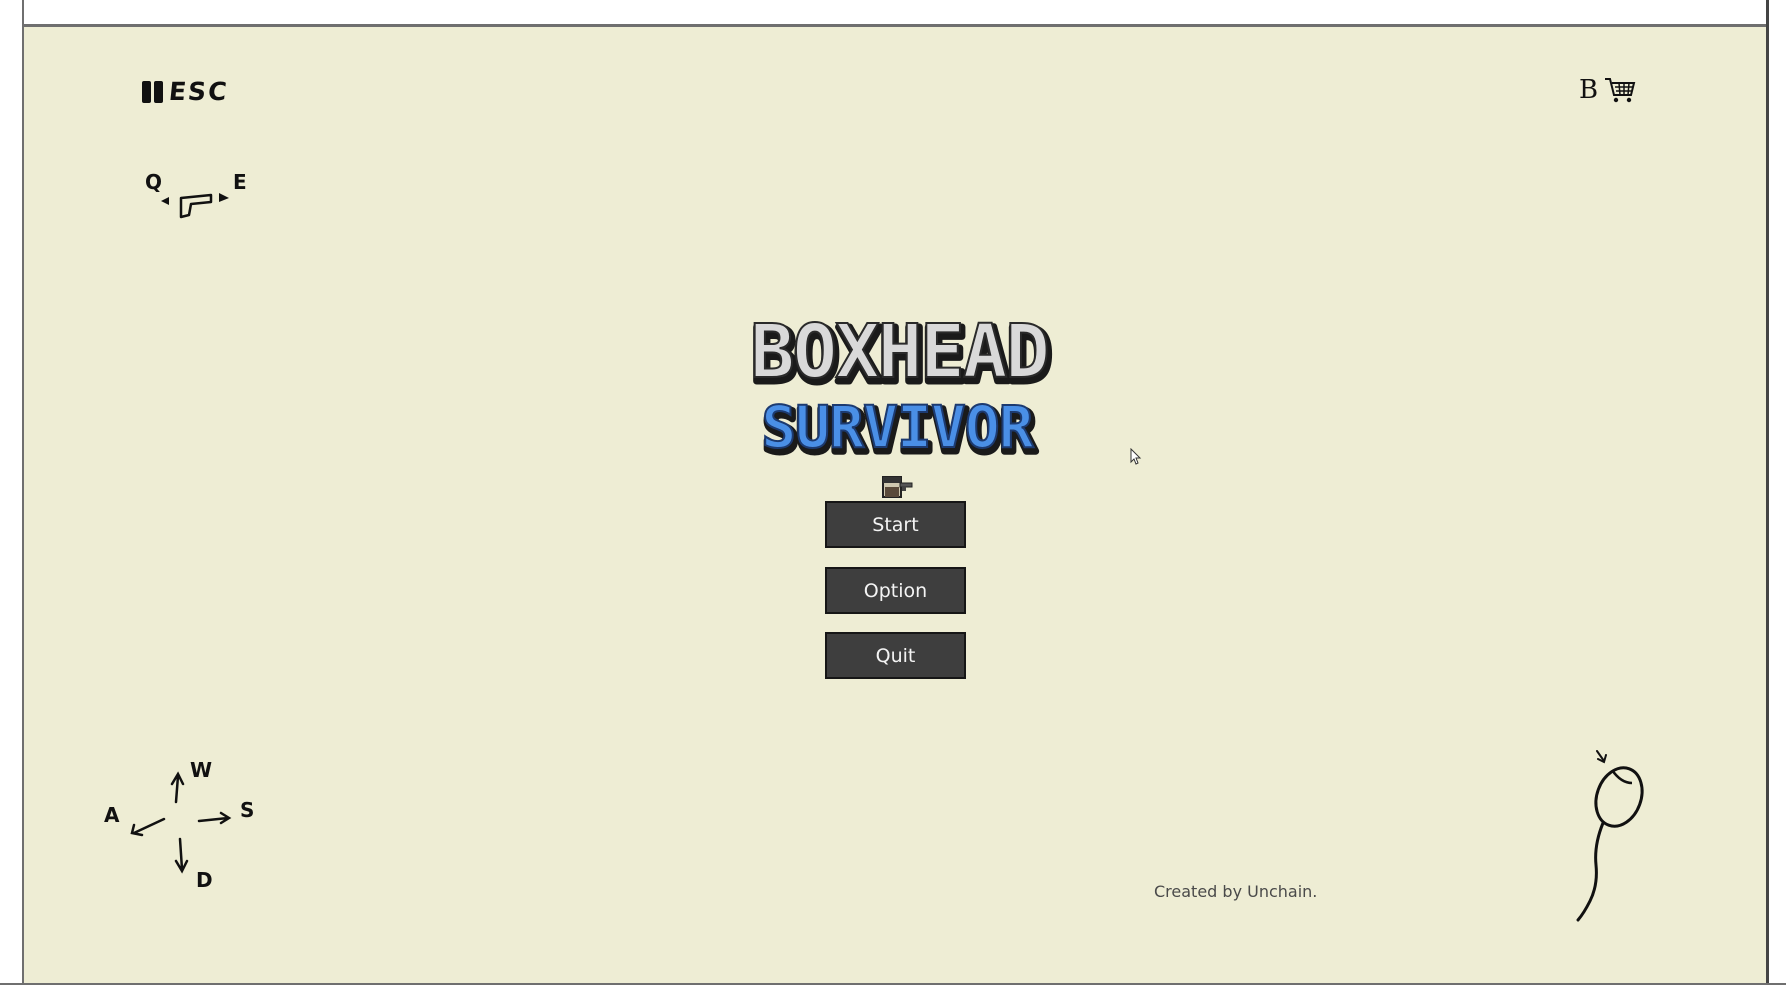 The image size is (1786, 1007). Describe the element at coordinates (1776, 502) in the screenshot. I see `window-frame-right` at that location.